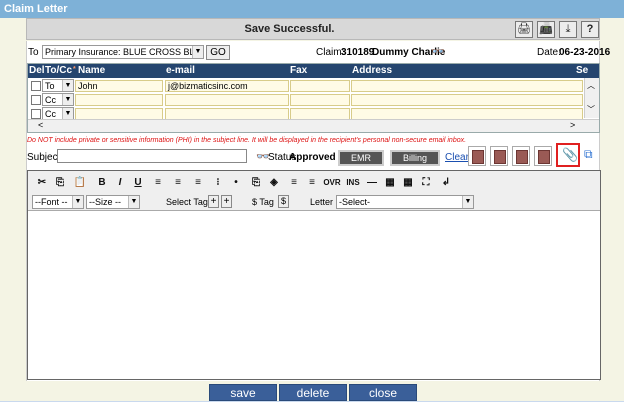  I want to click on status-message: Save Successful., so click(289, 29).